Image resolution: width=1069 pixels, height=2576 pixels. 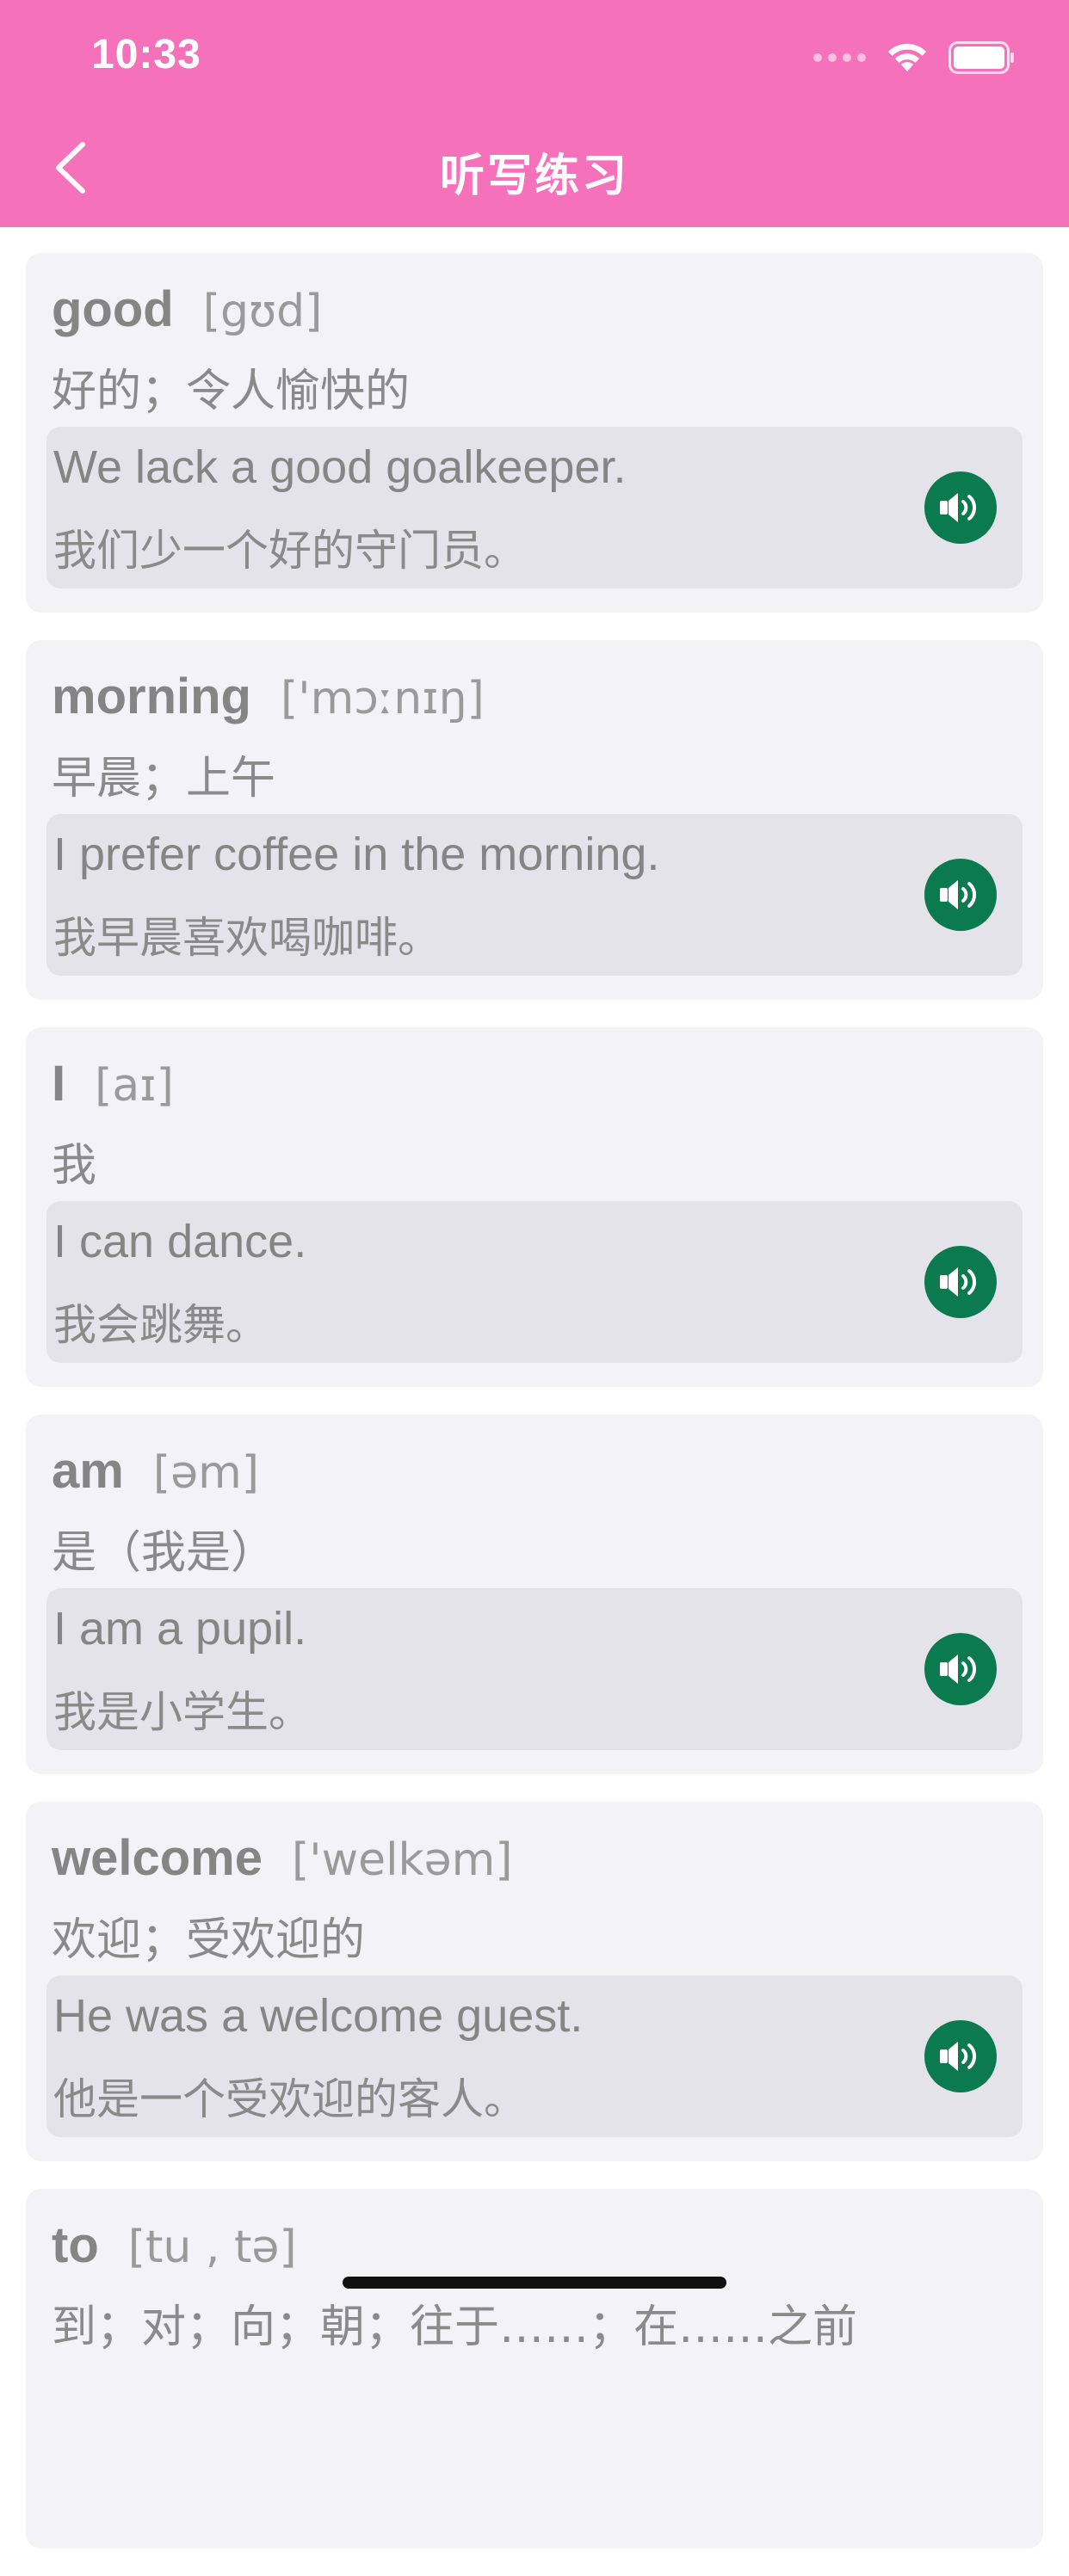 I want to click on example-sentence-zh: 我是小学生。, so click(x=183, y=1712).